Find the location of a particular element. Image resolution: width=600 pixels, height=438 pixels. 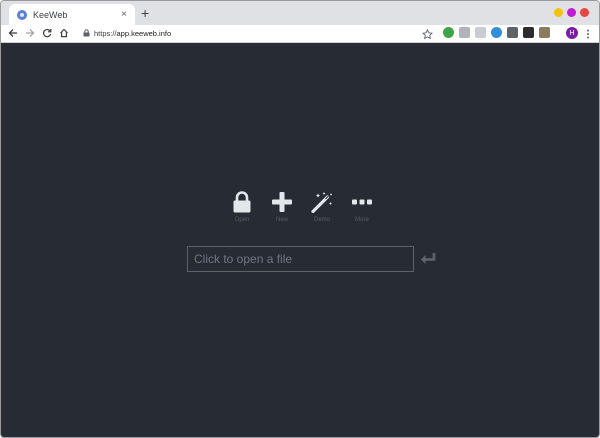

address-bar: https://app.keeweb.info is located at coordinates (257, 33).